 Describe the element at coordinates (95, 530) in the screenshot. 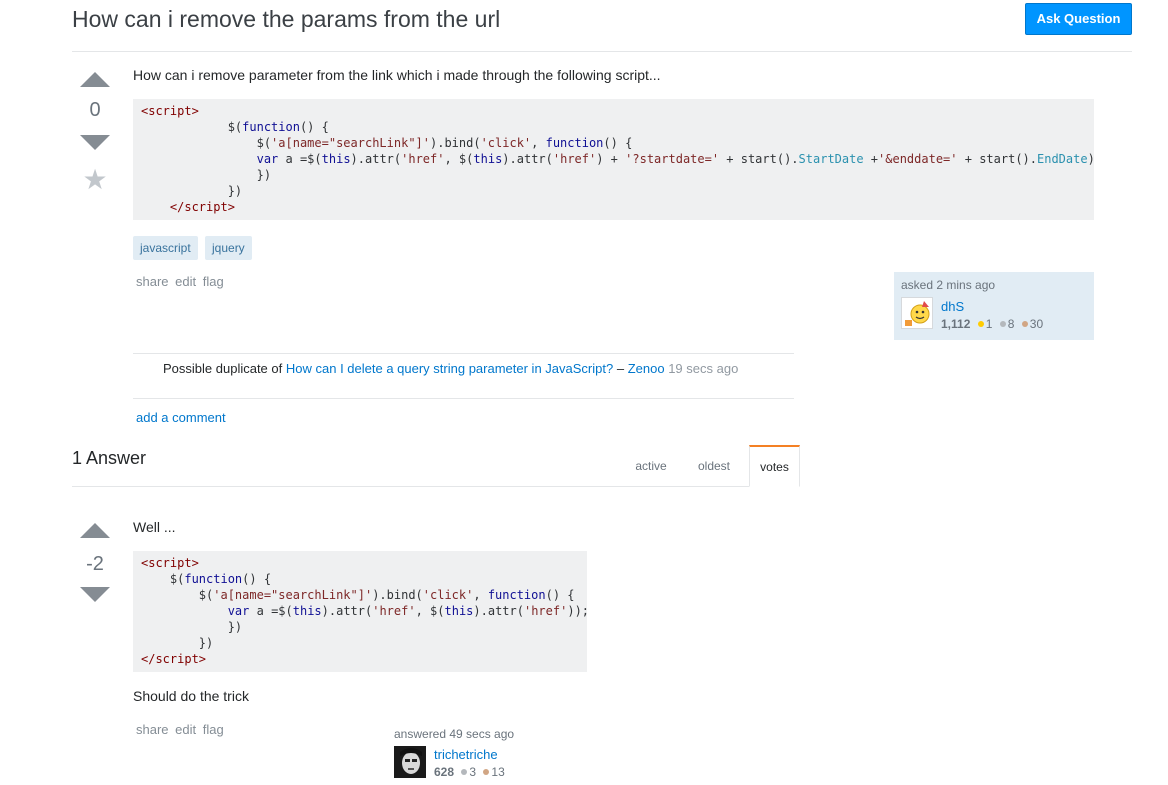

I see `answer-upvote-arrow-icon` at that location.